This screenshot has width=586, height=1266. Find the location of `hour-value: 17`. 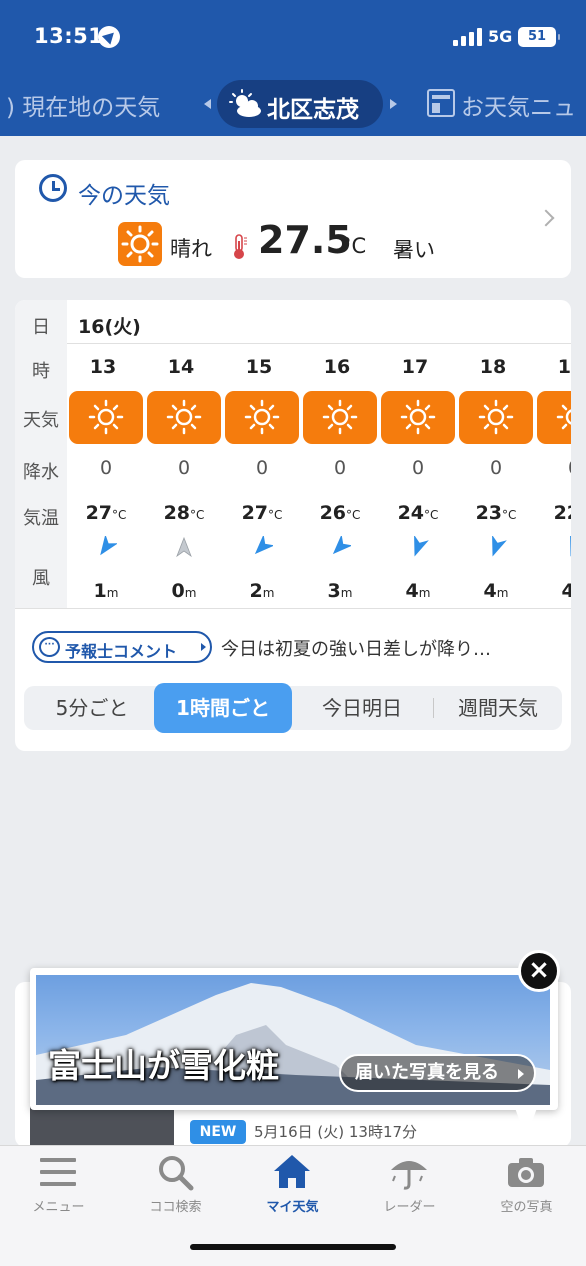

hour-value: 17 is located at coordinates (415, 367).